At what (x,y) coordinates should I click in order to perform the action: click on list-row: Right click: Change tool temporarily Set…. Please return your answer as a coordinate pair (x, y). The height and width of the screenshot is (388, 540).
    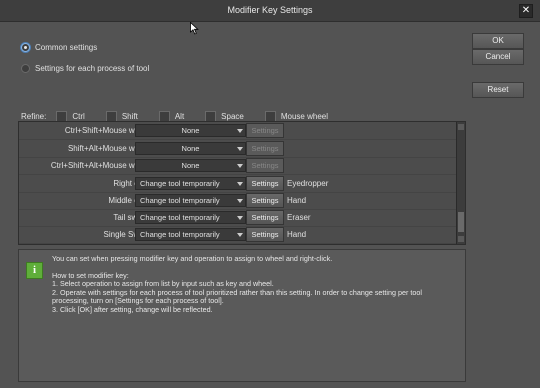
    Looking at the image, I should click on (237, 184).